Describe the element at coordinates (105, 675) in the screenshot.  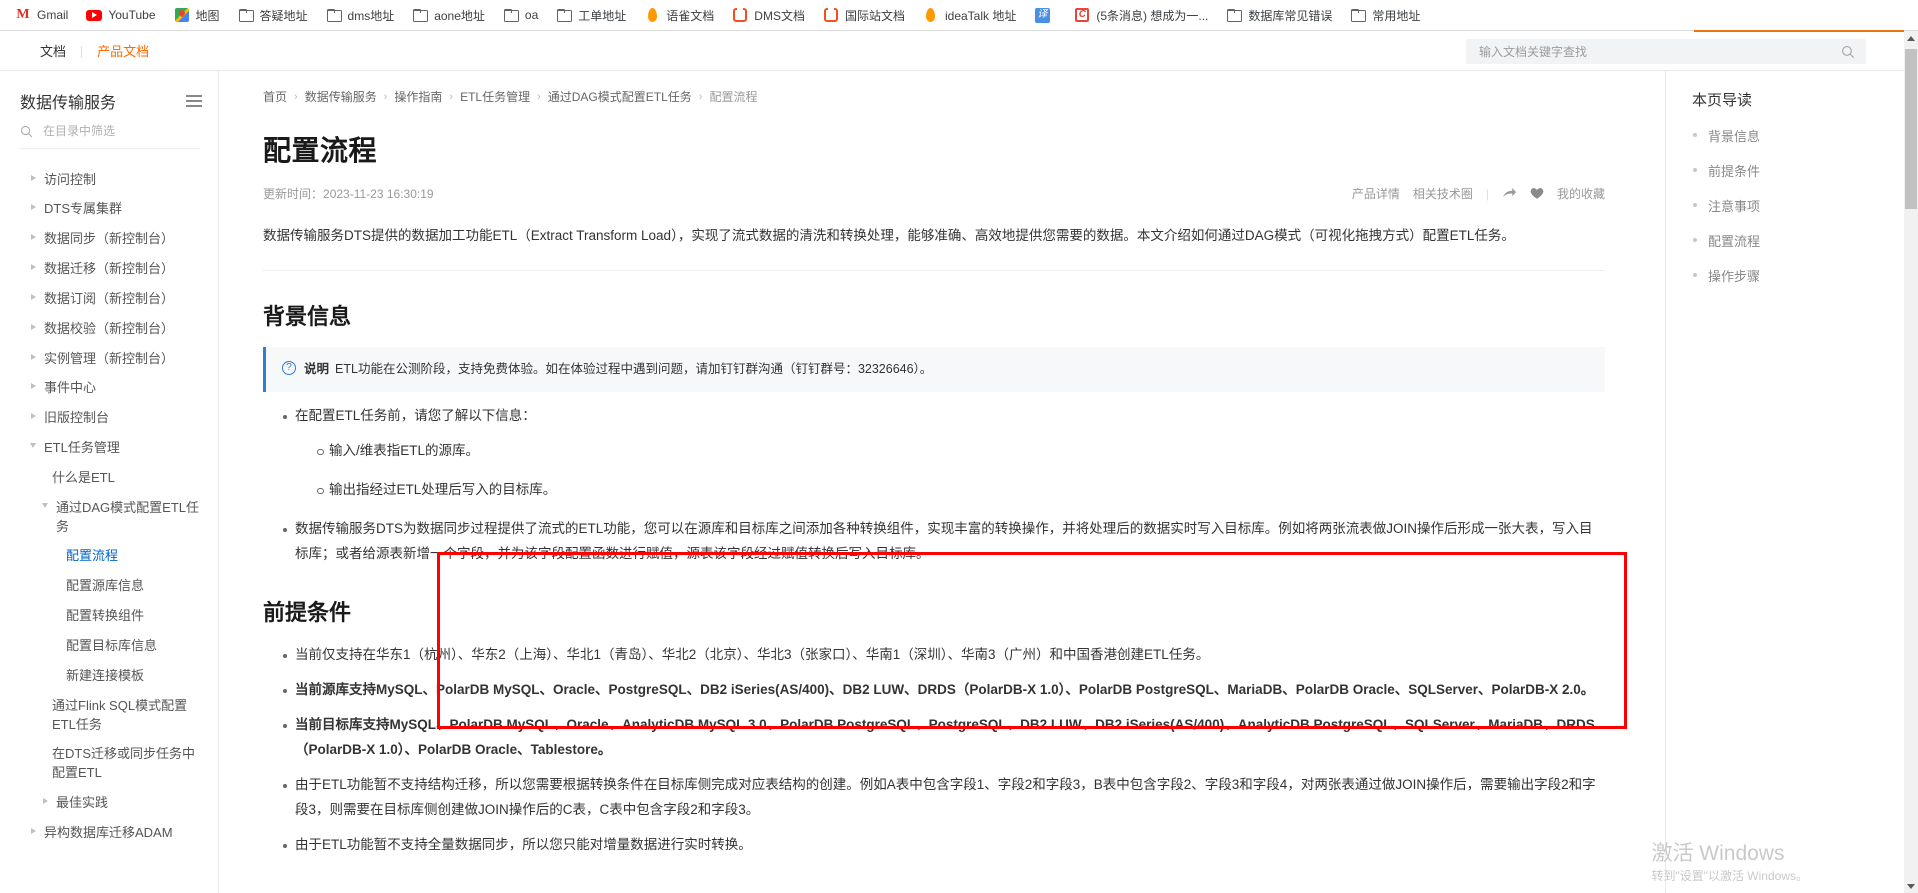
I see `sidebar-item-label: 新建连接模板` at that location.